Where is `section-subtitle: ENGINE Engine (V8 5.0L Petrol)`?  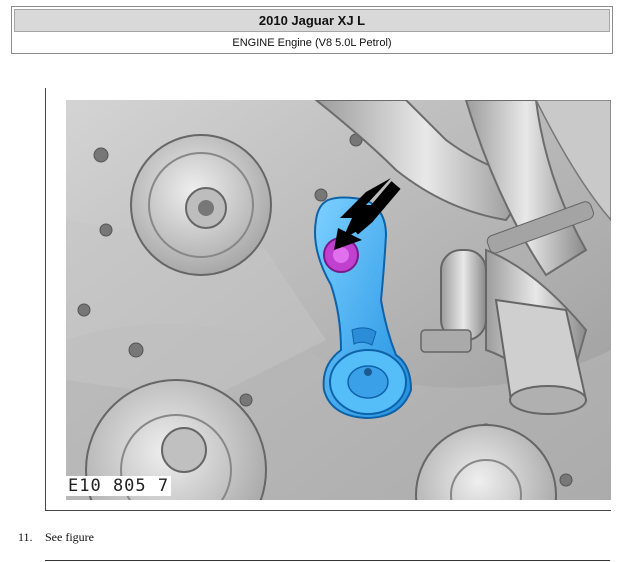 section-subtitle: ENGINE Engine (V8 5.0L Petrol) is located at coordinates (312, 42).